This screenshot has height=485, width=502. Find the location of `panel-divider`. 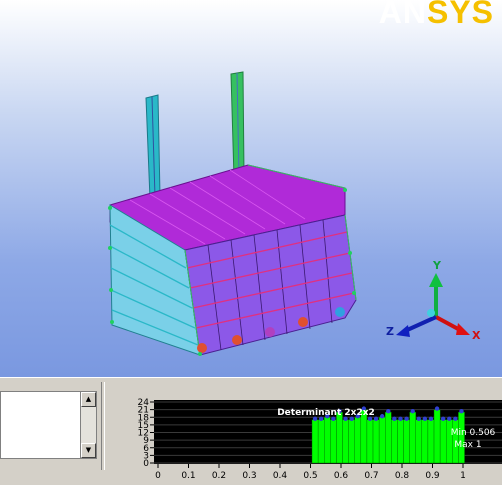

panel-divider is located at coordinates (103, 426).